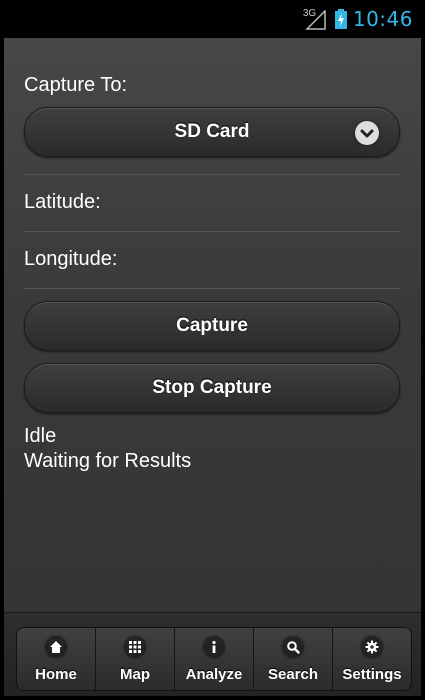  What do you see at coordinates (76, 85) in the screenshot?
I see `capture-to-label: Capture To:` at bounding box center [76, 85].